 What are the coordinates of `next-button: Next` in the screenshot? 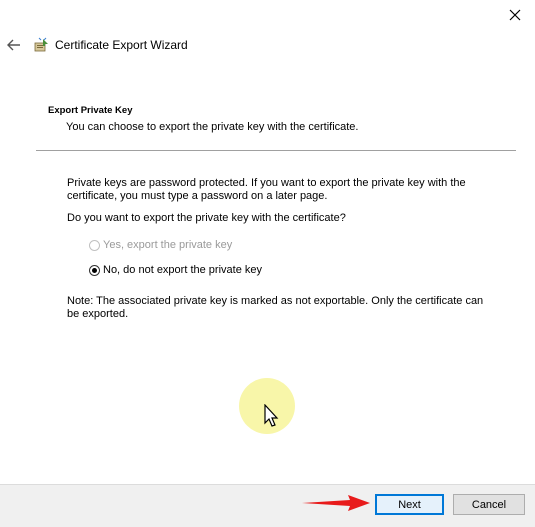 It's located at (409, 504).